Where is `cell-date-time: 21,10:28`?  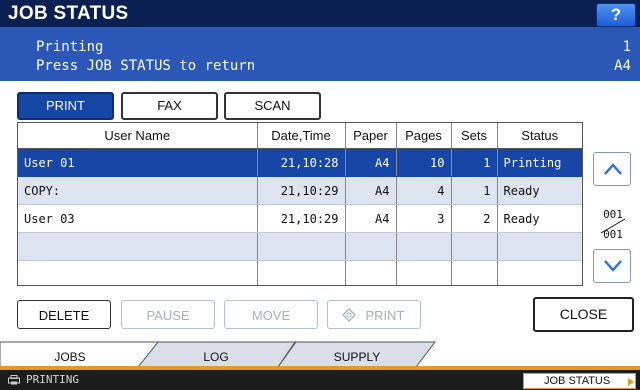 cell-date-time: 21,10:28 is located at coordinates (301, 162).